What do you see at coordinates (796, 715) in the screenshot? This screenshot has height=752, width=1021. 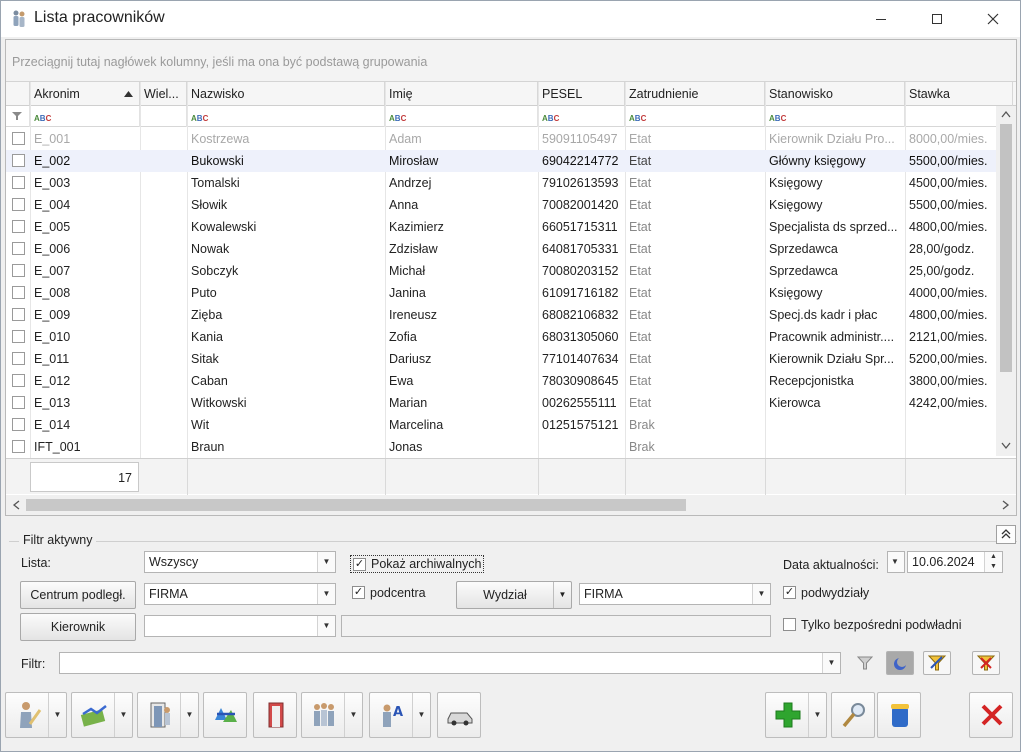 I see `add-button: ▼` at bounding box center [796, 715].